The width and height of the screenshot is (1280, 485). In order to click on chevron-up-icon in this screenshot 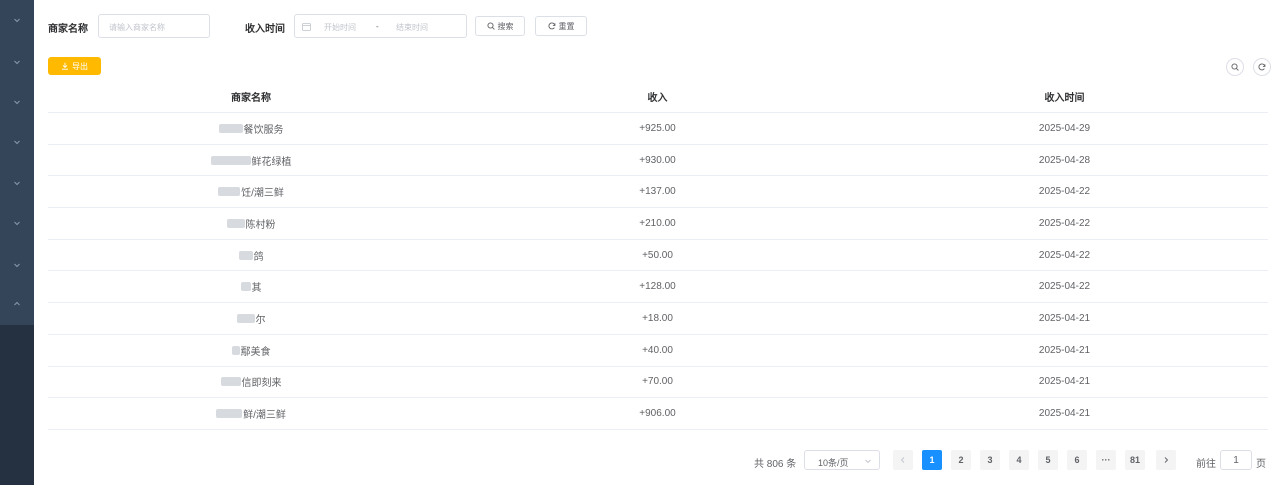, I will do `click(17, 303)`.